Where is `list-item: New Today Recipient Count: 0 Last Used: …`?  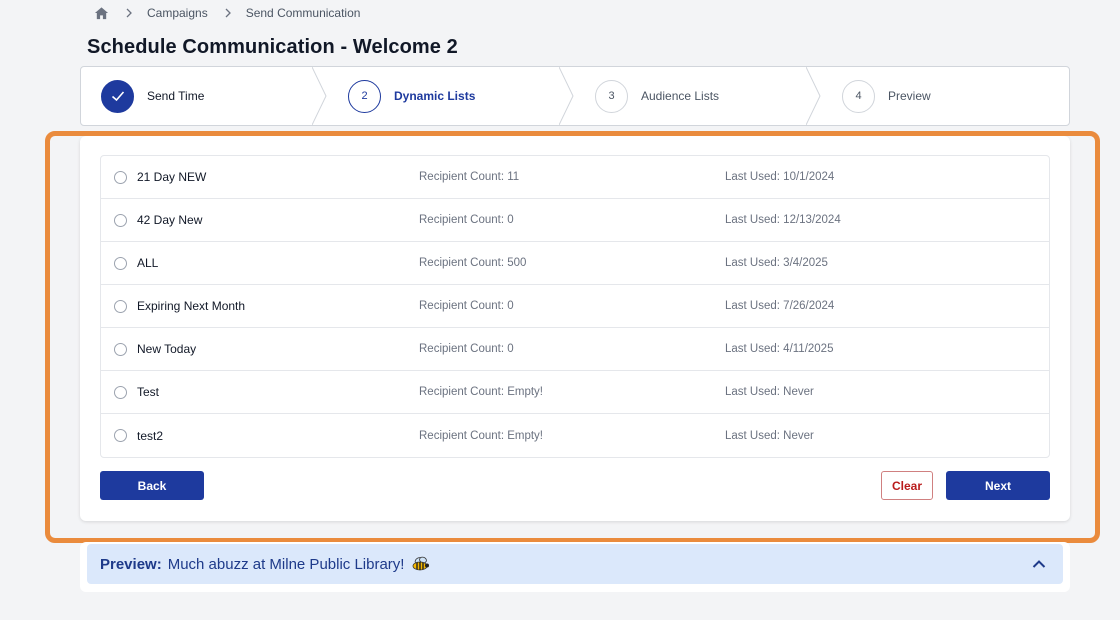
list-item: New Today Recipient Count: 0 Last Used: … is located at coordinates (575, 349).